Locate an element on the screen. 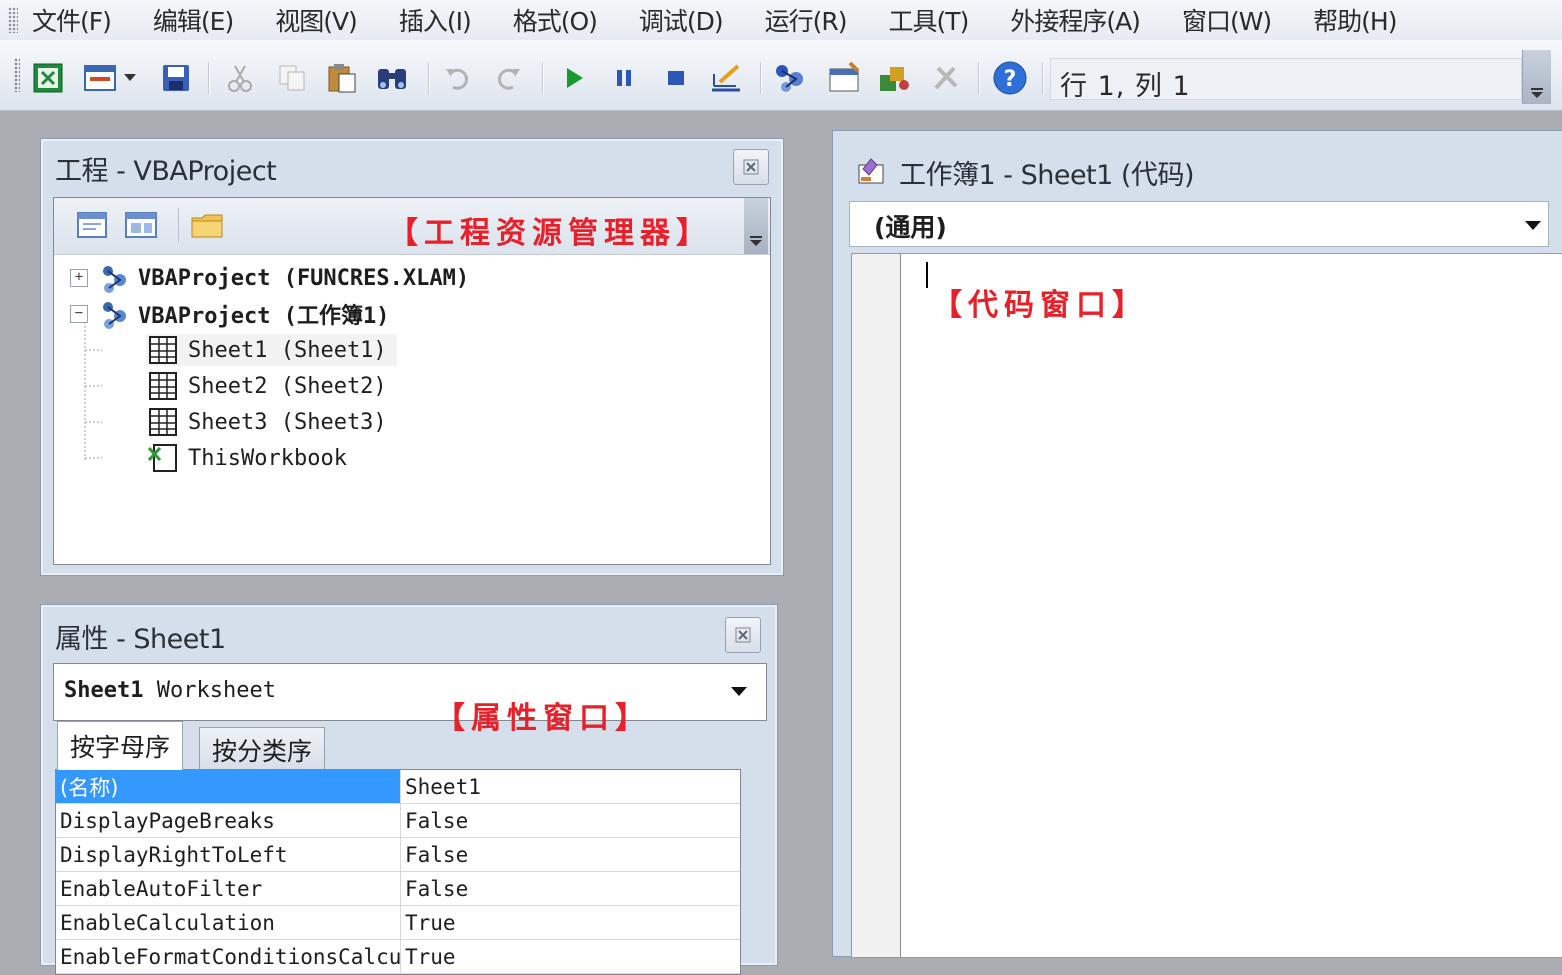  property-row: (名称) Sheet1 is located at coordinates (398, 787).